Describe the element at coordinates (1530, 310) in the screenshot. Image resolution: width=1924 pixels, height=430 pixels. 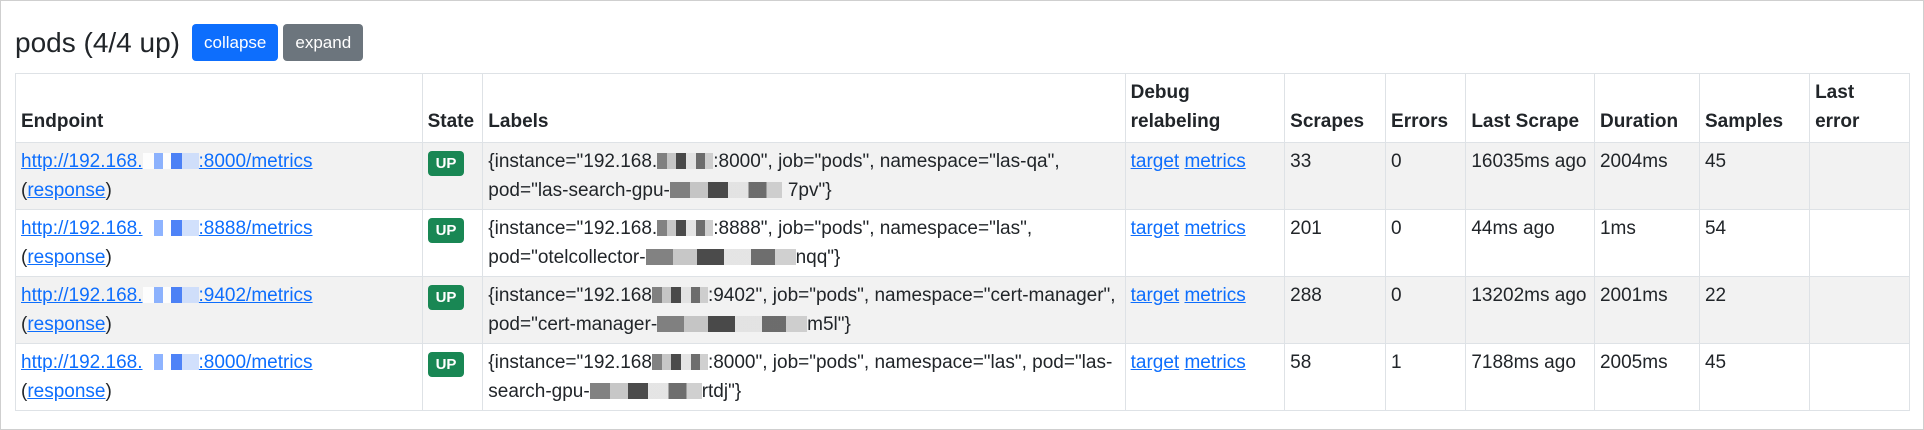
I see `last-scrape-cell: 13202ms ago` at that location.